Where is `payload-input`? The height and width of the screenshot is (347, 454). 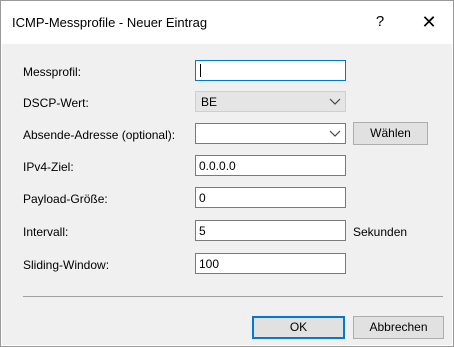 payload-input is located at coordinates (270, 197).